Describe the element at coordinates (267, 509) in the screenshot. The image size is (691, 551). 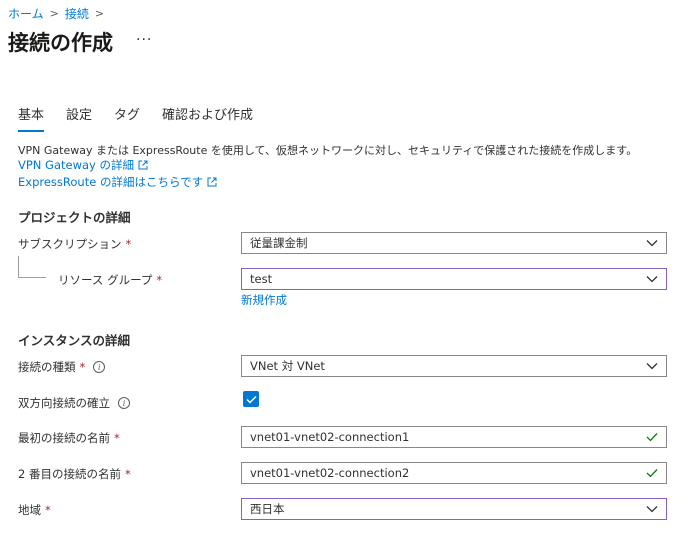
I see `region-value: 西日本` at that location.